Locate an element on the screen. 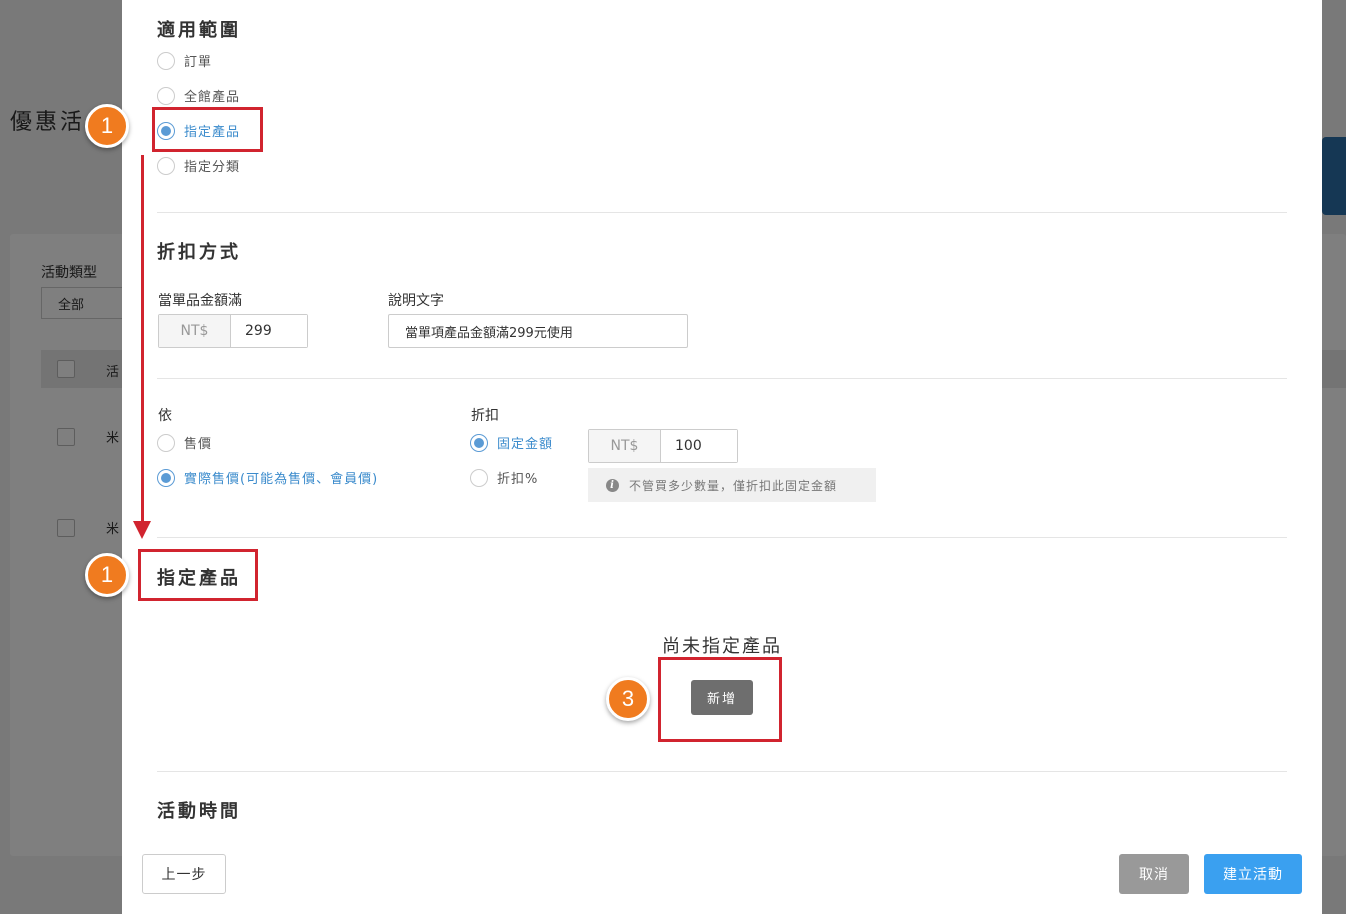 The width and height of the screenshot is (1346, 914). activity-time-title: 活動時間 is located at coordinates (199, 811).